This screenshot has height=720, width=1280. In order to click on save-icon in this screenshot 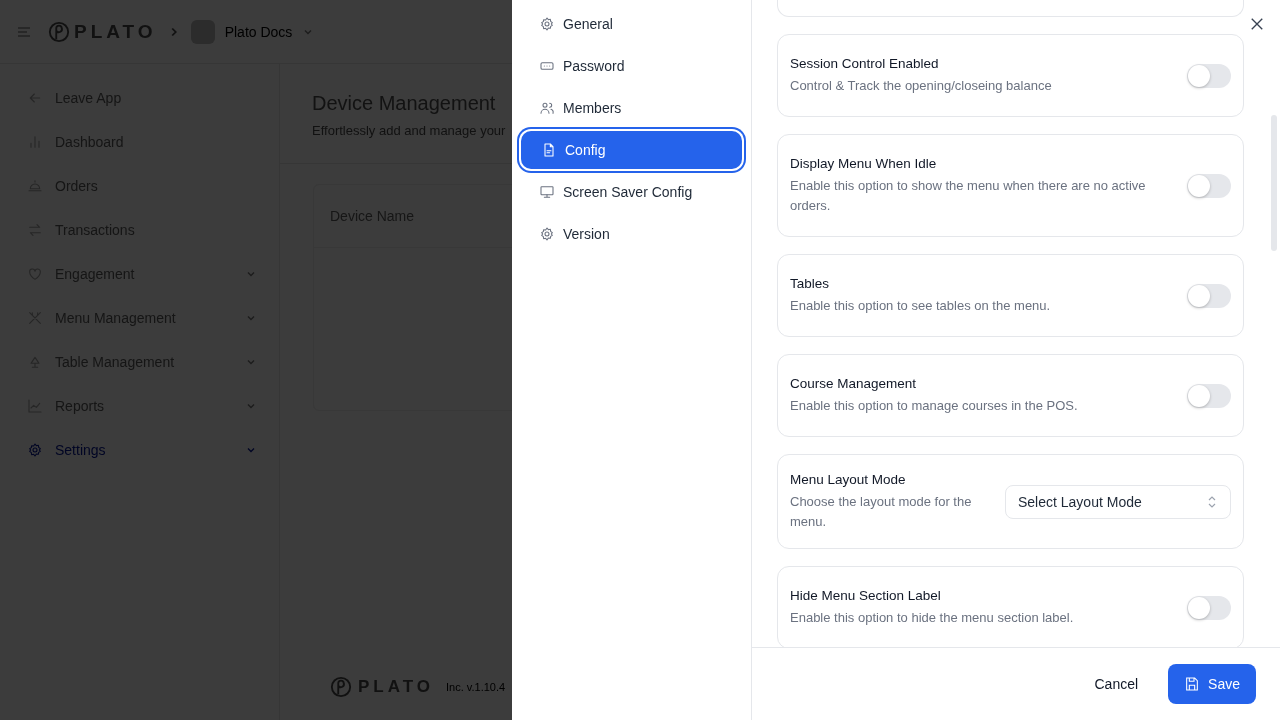, I will do `click(1192, 684)`.